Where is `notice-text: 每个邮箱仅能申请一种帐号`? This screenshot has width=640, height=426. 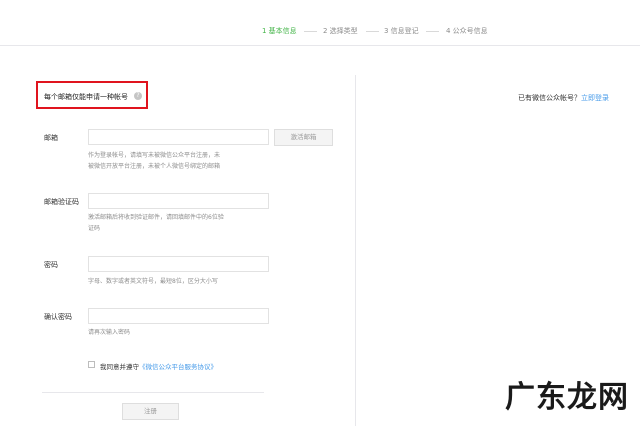
notice-text: 每个邮箱仅能申请一种帐号 is located at coordinates (86, 97).